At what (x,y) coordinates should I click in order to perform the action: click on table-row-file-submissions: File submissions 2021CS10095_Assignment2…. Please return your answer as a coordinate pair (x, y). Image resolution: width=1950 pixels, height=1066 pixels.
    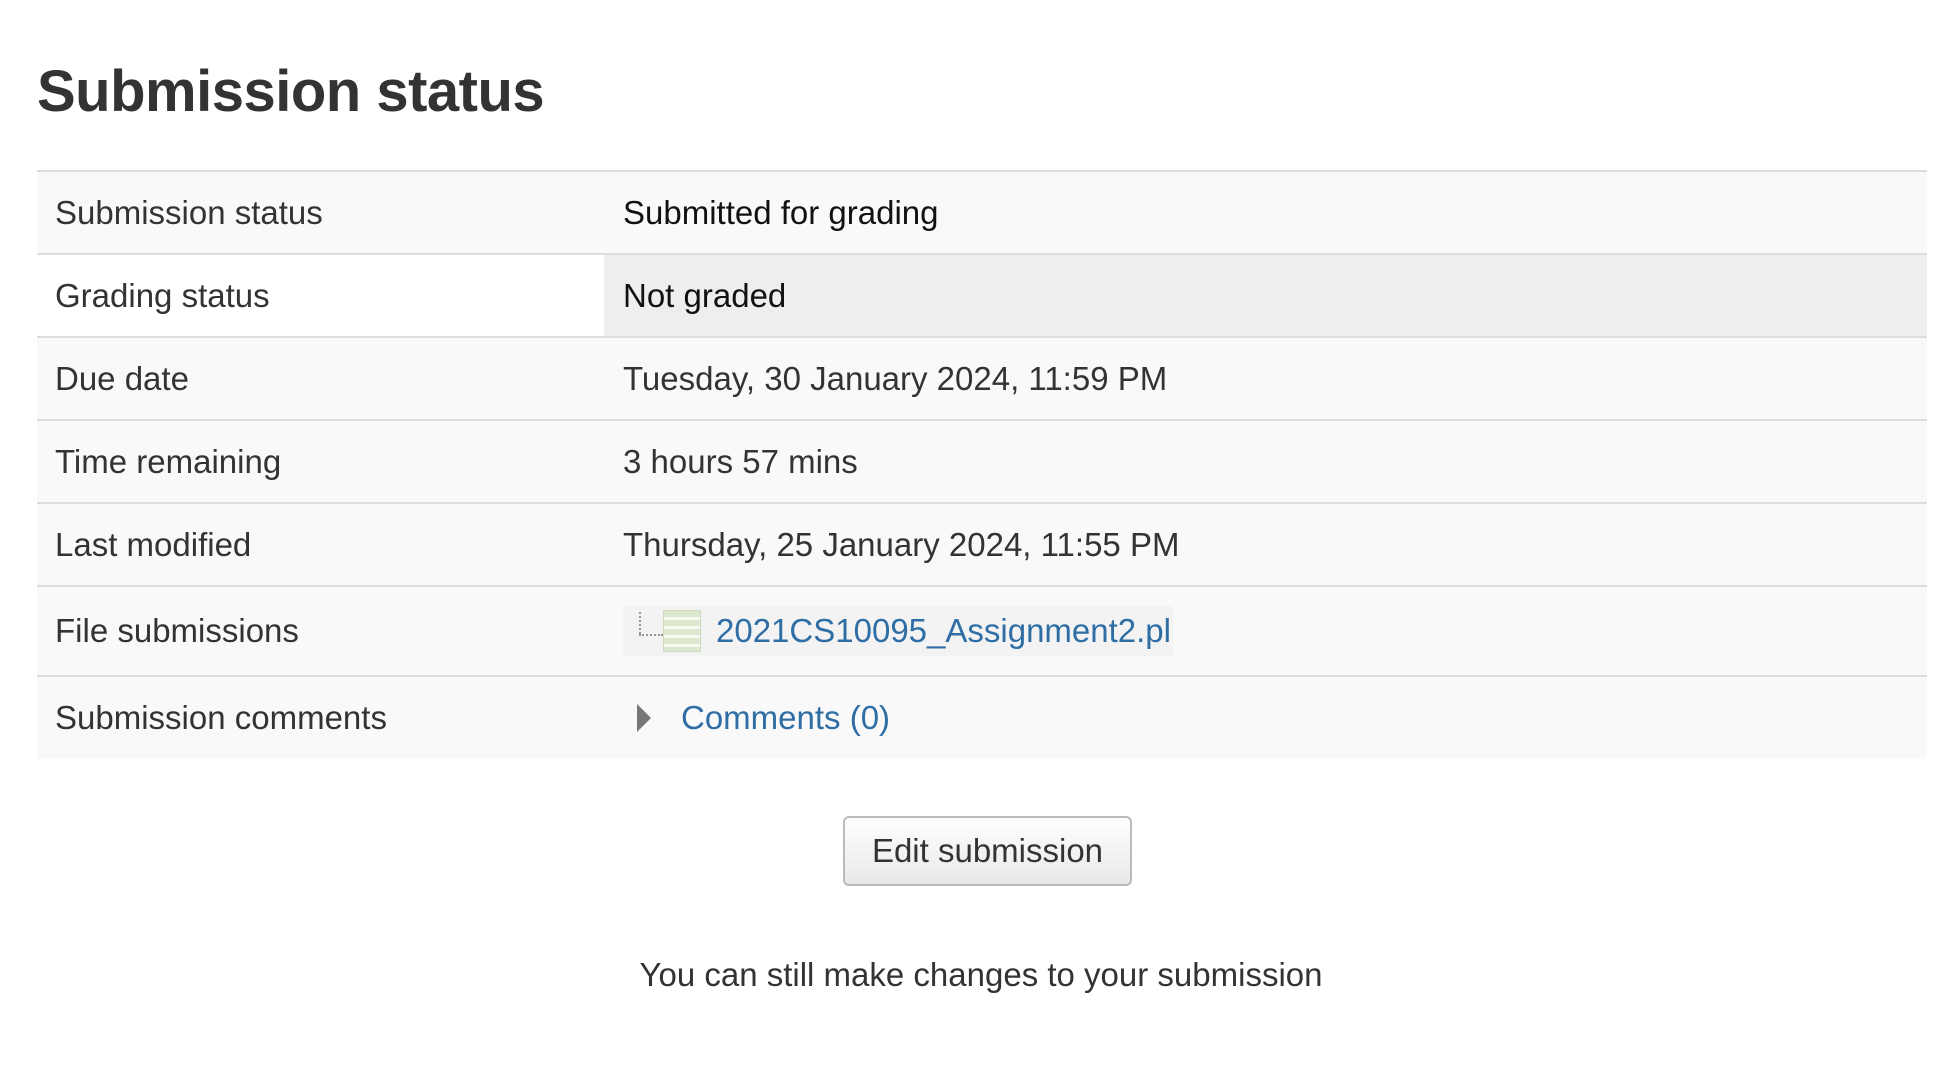
    Looking at the image, I should click on (982, 632).